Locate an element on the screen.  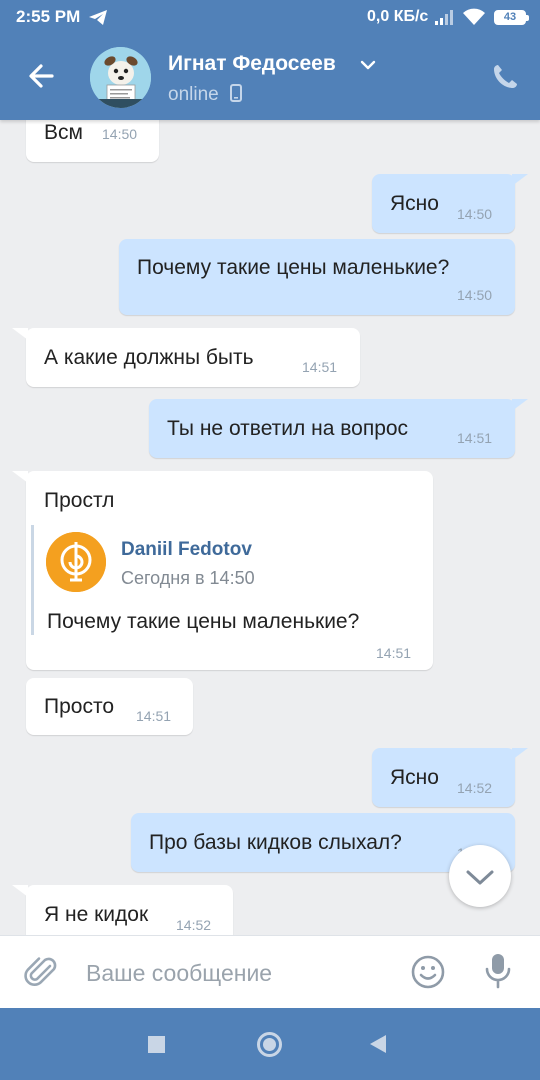
author-logo-icon is located at coordinates (76, 562).